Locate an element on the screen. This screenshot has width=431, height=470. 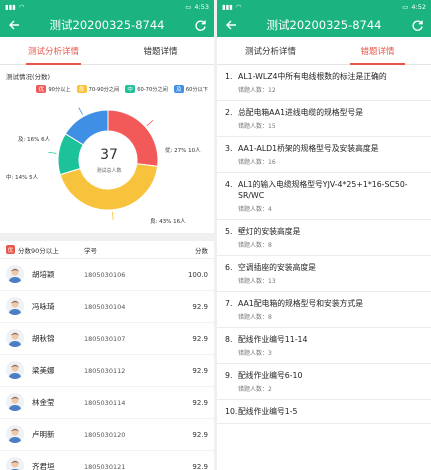
question-title: 7. AA1配电箱的规格型号和安装方式是 is located at coordinates (324, 303).